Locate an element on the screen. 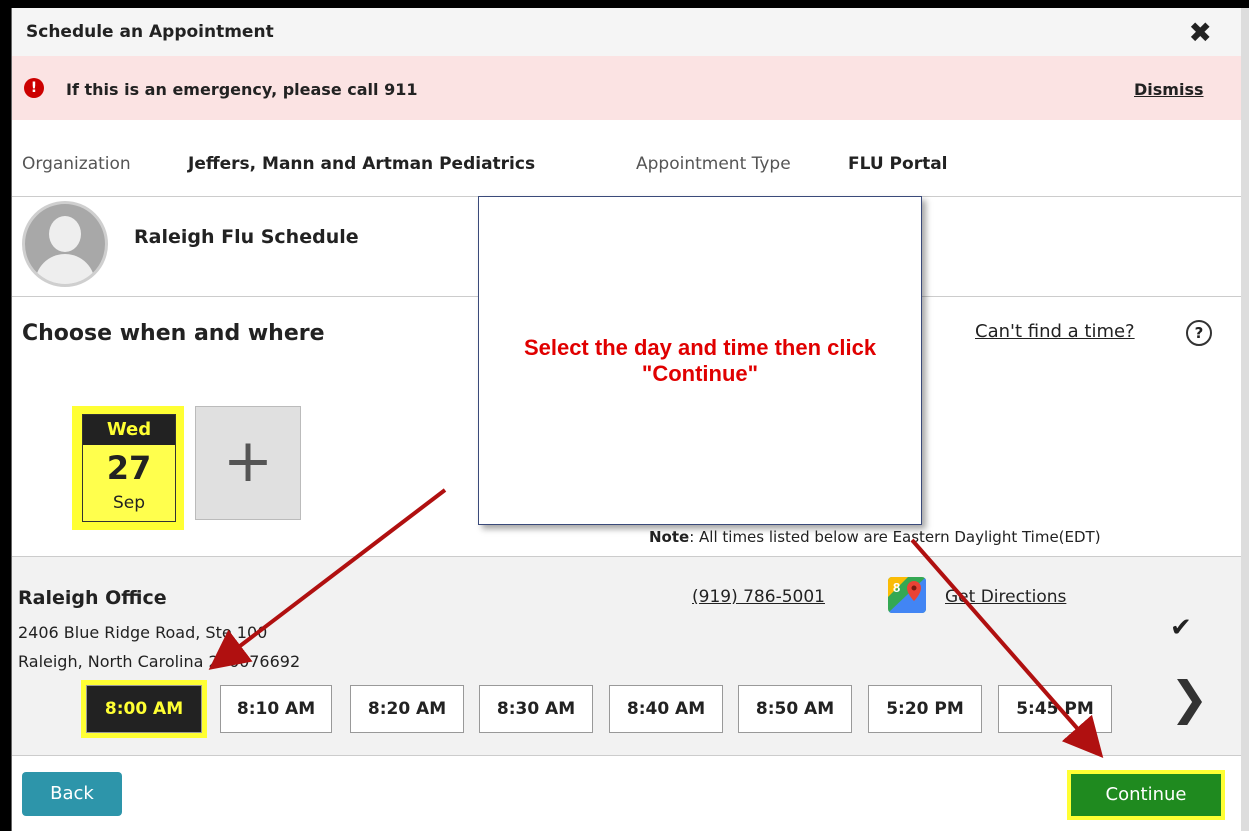 The height and width of the screenshot is (831, 1249). close-icon: ✖ is located at coordinates (1200, 32).